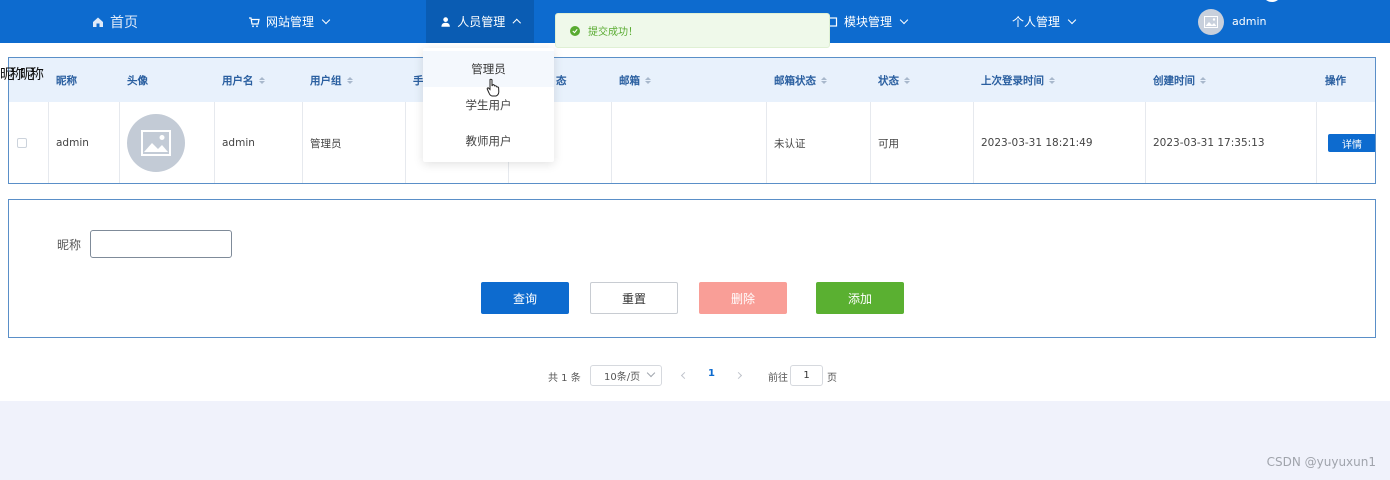  Describe the element at coordinates (493, 87) in the screenshot. I see `hand-cursor-icon` at that location.